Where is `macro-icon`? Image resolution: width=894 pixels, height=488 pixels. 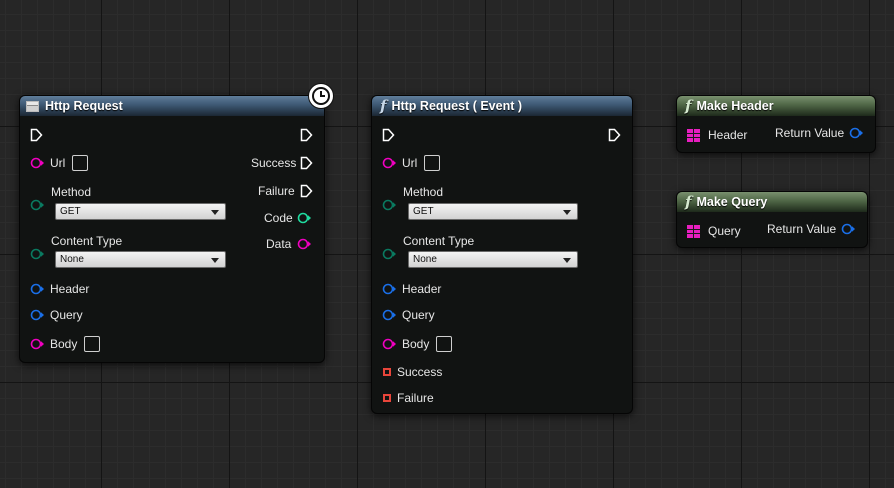
macro-icon is located at coordinates (32, 106).